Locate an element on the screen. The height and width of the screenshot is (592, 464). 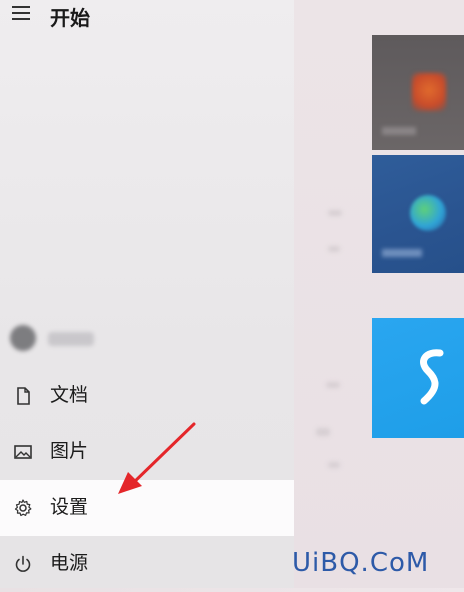
avatar is located at coordinates (23, 338).